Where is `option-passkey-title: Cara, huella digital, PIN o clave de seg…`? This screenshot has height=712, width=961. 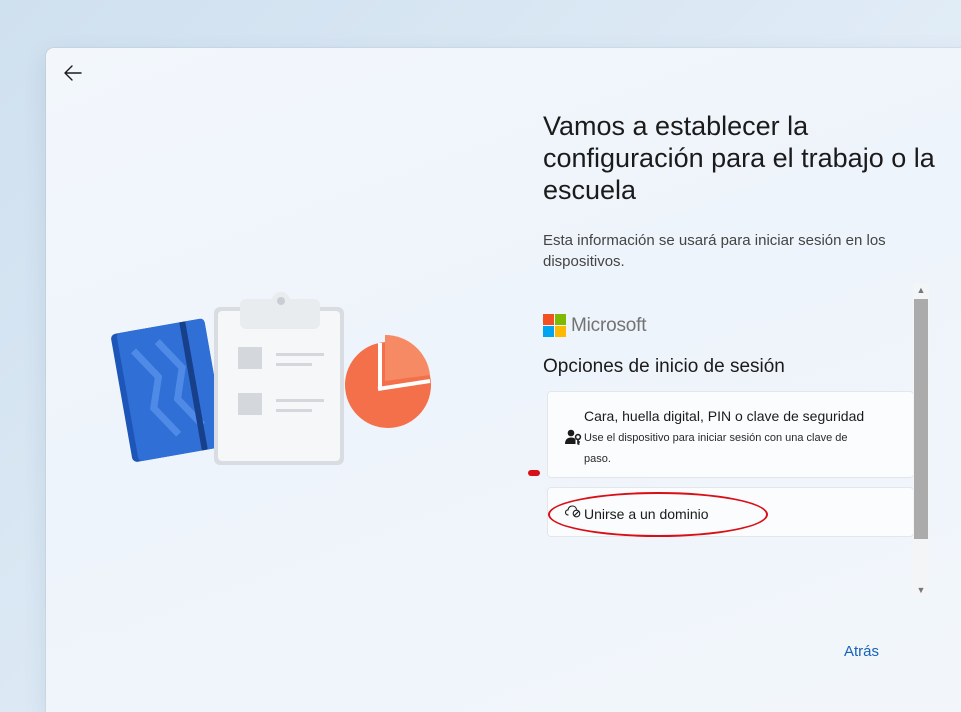
option-passkey-title: Cara, huella digital, PIN o clave de seg… is located at coordinates (724, 416).